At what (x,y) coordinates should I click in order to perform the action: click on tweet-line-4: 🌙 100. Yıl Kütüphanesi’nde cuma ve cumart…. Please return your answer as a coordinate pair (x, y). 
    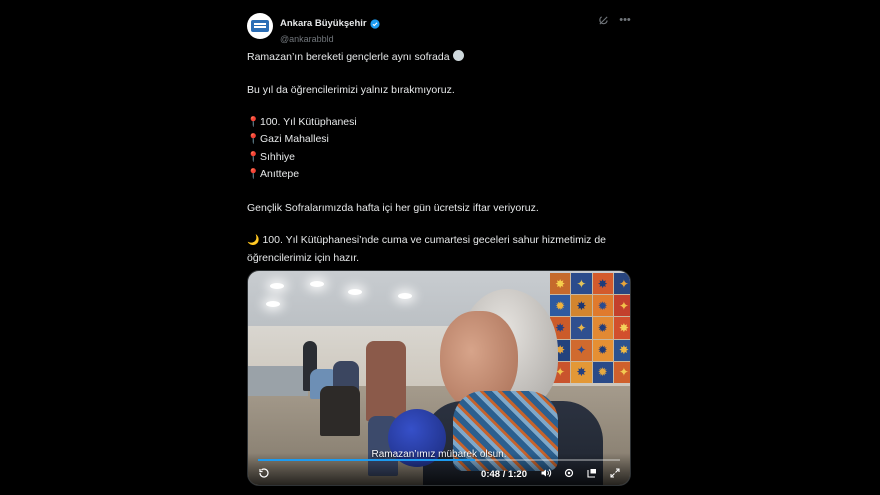
    Looking at the image, I should click on (439, 249).